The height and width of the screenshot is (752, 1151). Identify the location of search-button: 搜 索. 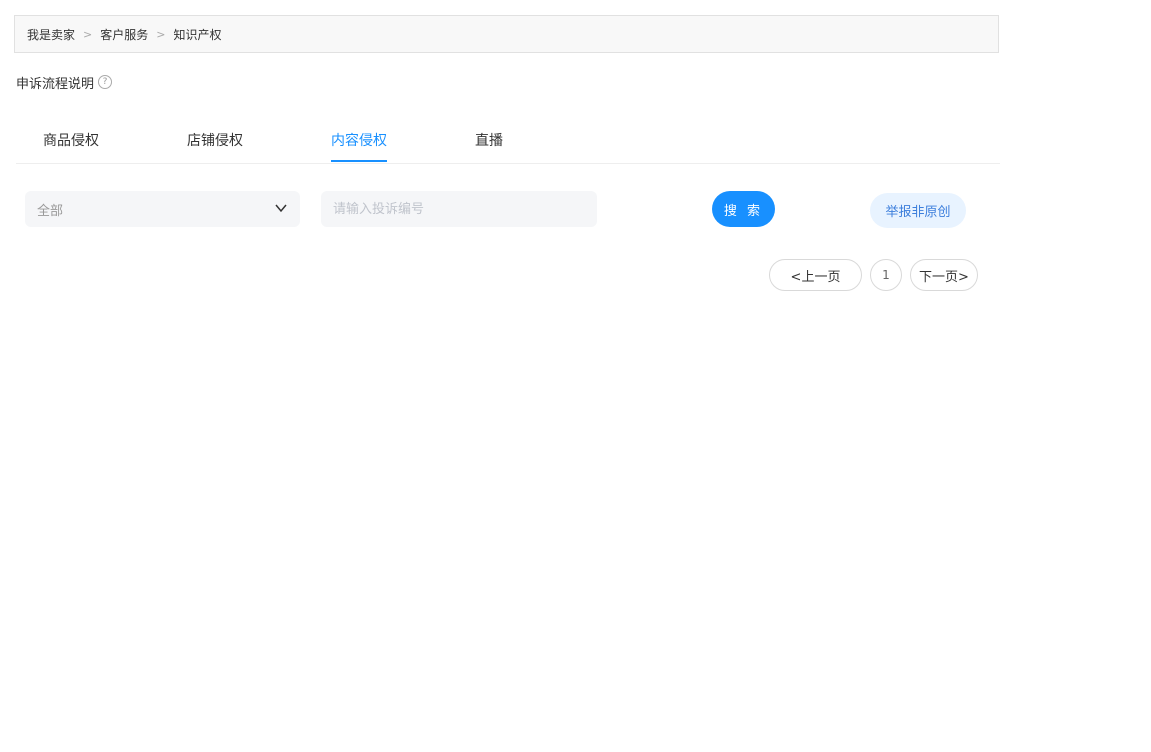
(743, 209).